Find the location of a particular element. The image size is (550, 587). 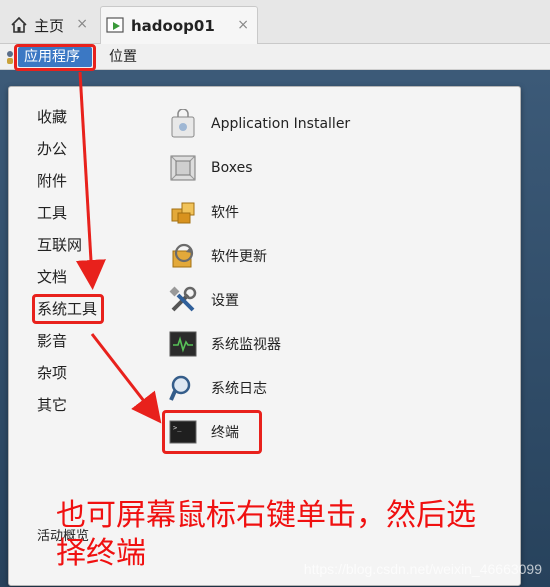

arrow-to-system-tools is located at coordinates (90, 180).